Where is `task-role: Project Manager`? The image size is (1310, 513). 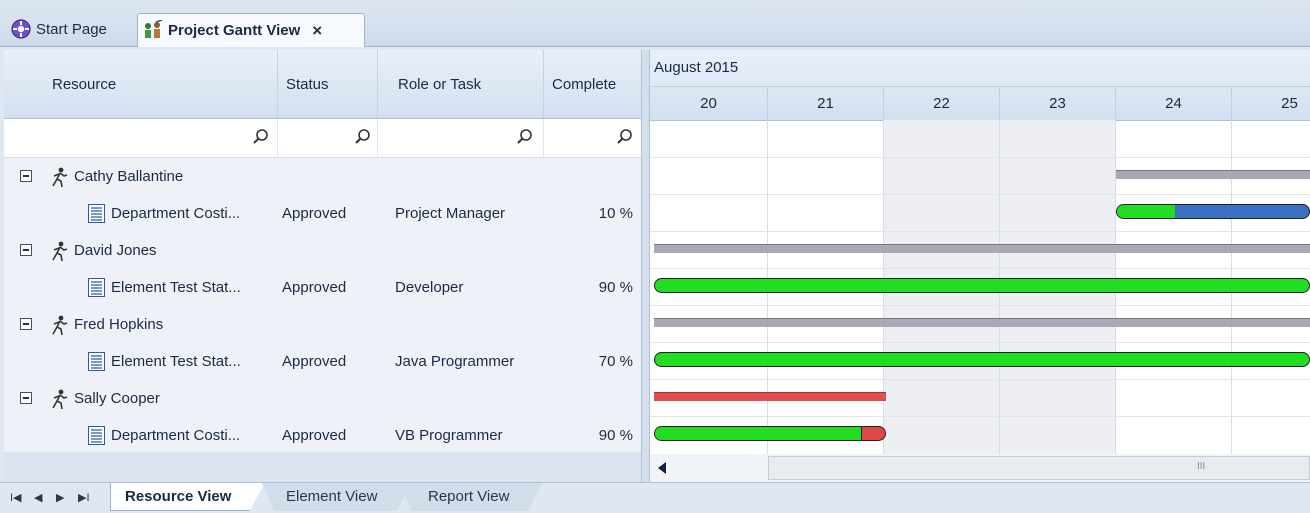 task-role: Project Manager is located at coordinates (450, 213).